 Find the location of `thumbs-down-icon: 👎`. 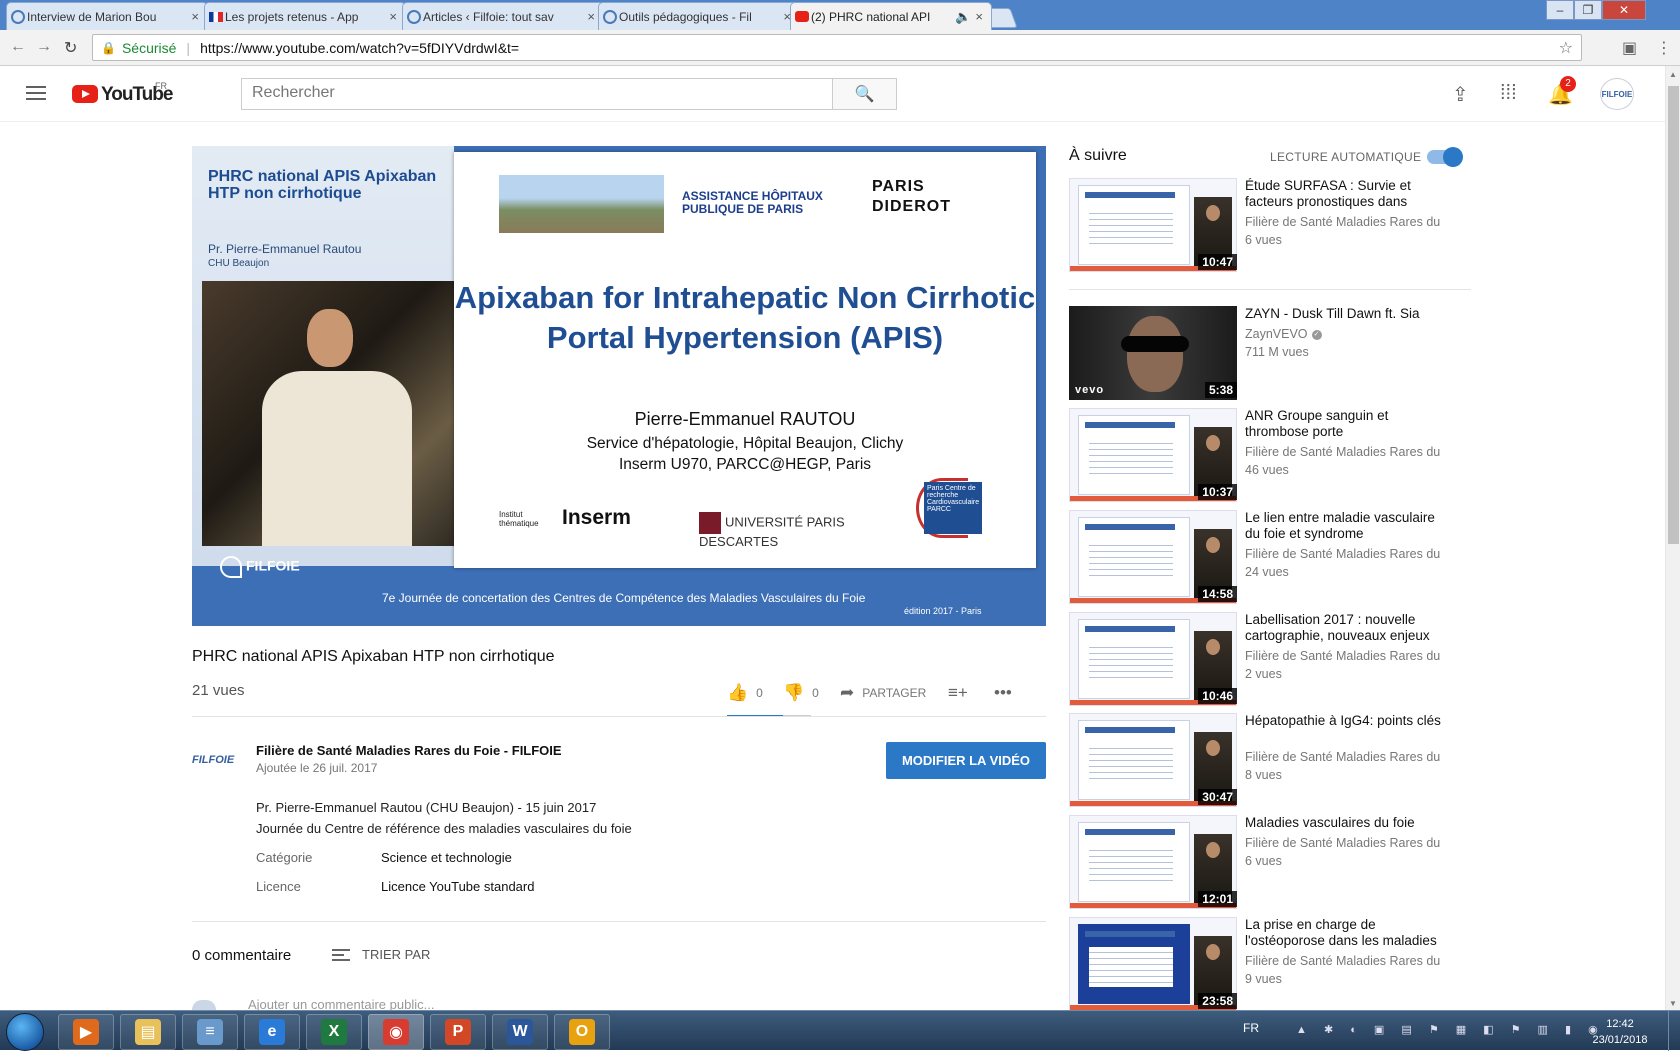

thumbs-down-icon: 👎 is located at coordinates (794, 692).